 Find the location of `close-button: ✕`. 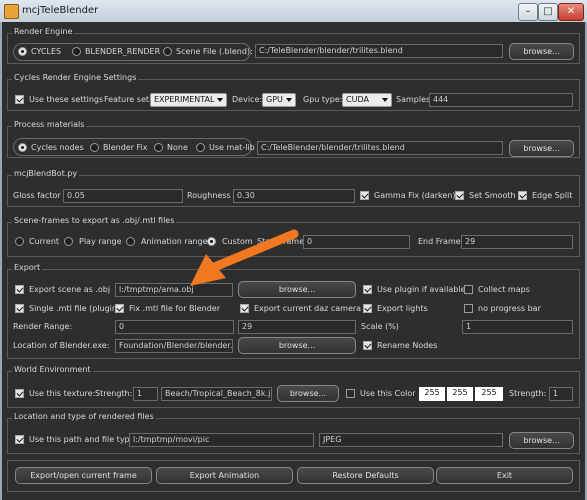

close-button: ✕ is located at coordinates (571, 12).